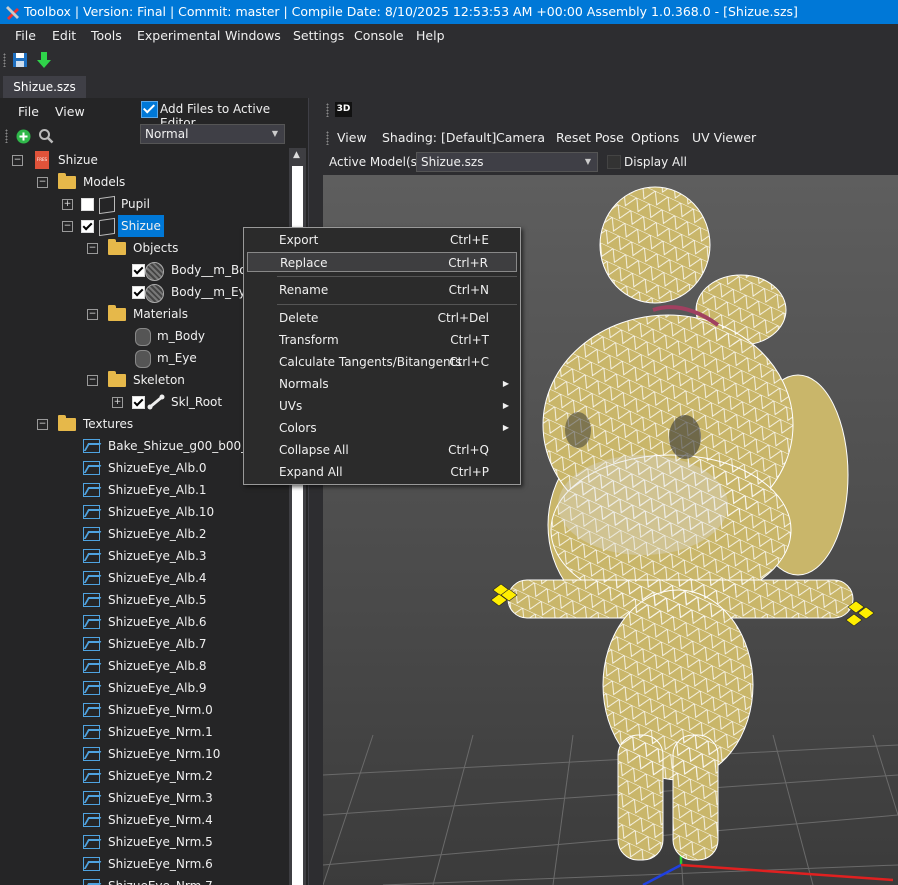 The width and height of the screenshot is (898, 885). Describe the element at coordinates (253, 35) in the screenshot. I see `menu-windows: Windows` at that location.